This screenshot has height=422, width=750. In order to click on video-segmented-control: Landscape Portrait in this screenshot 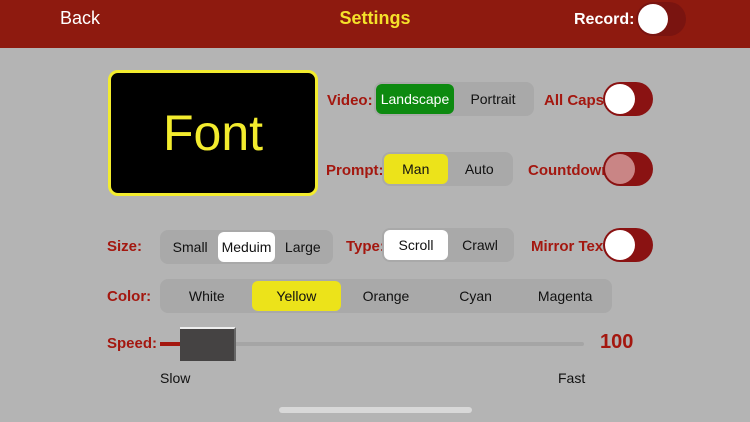, I will do `click(454, 99)`.